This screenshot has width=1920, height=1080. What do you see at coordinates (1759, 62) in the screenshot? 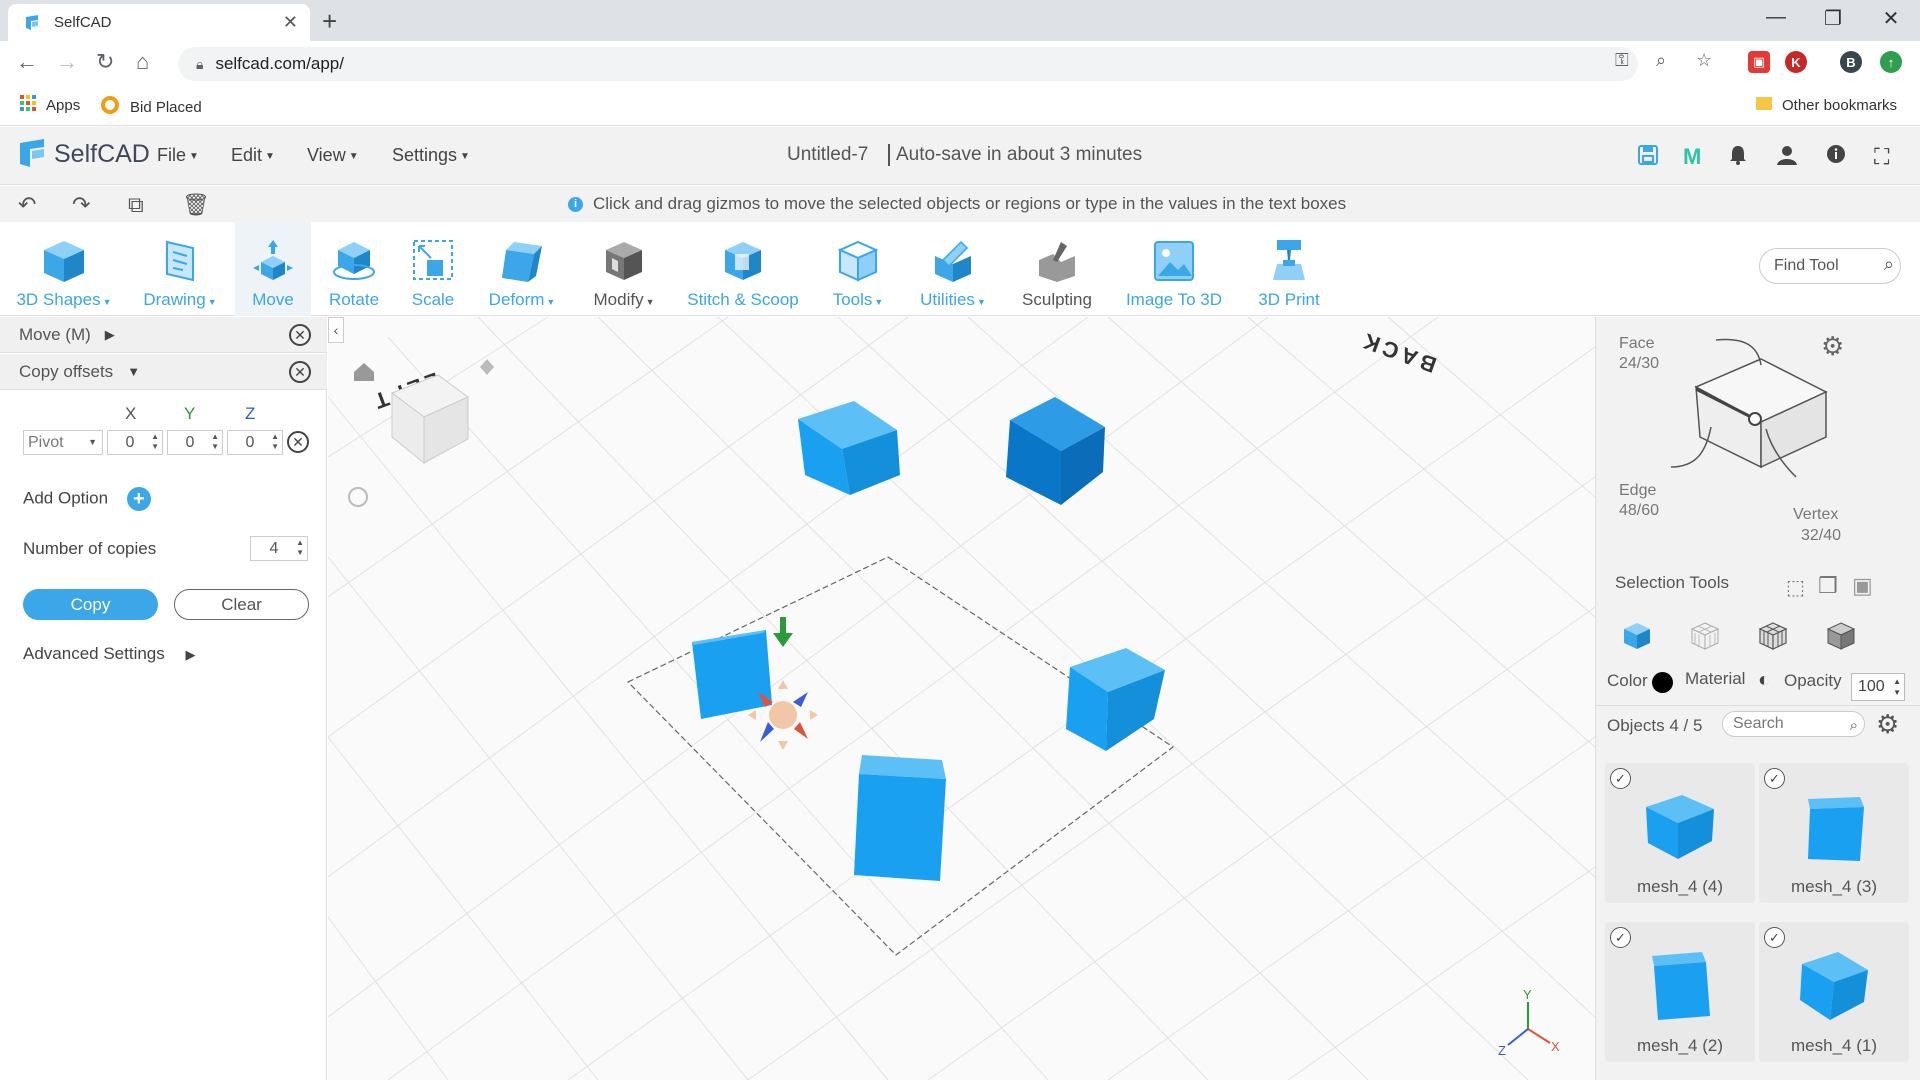
I see `extension-icon: ▣` at bounding box center [1759, 62].